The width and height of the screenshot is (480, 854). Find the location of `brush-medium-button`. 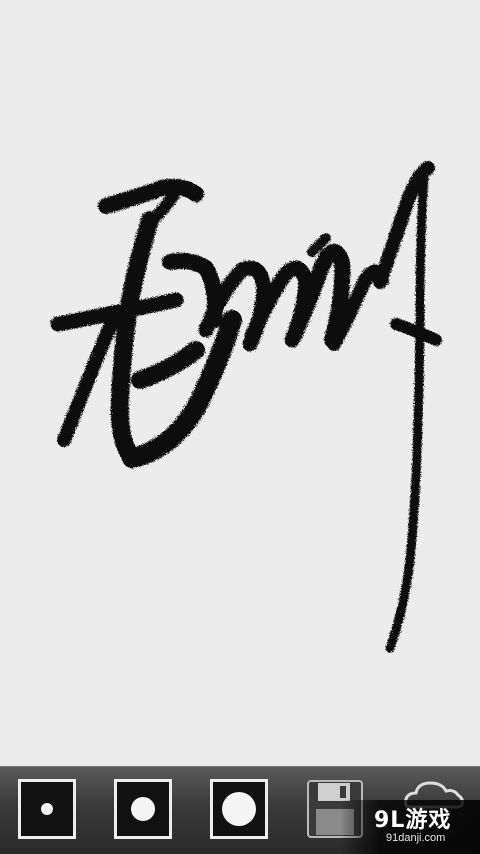

brush-medium-button is located at coordinates (143, 809).